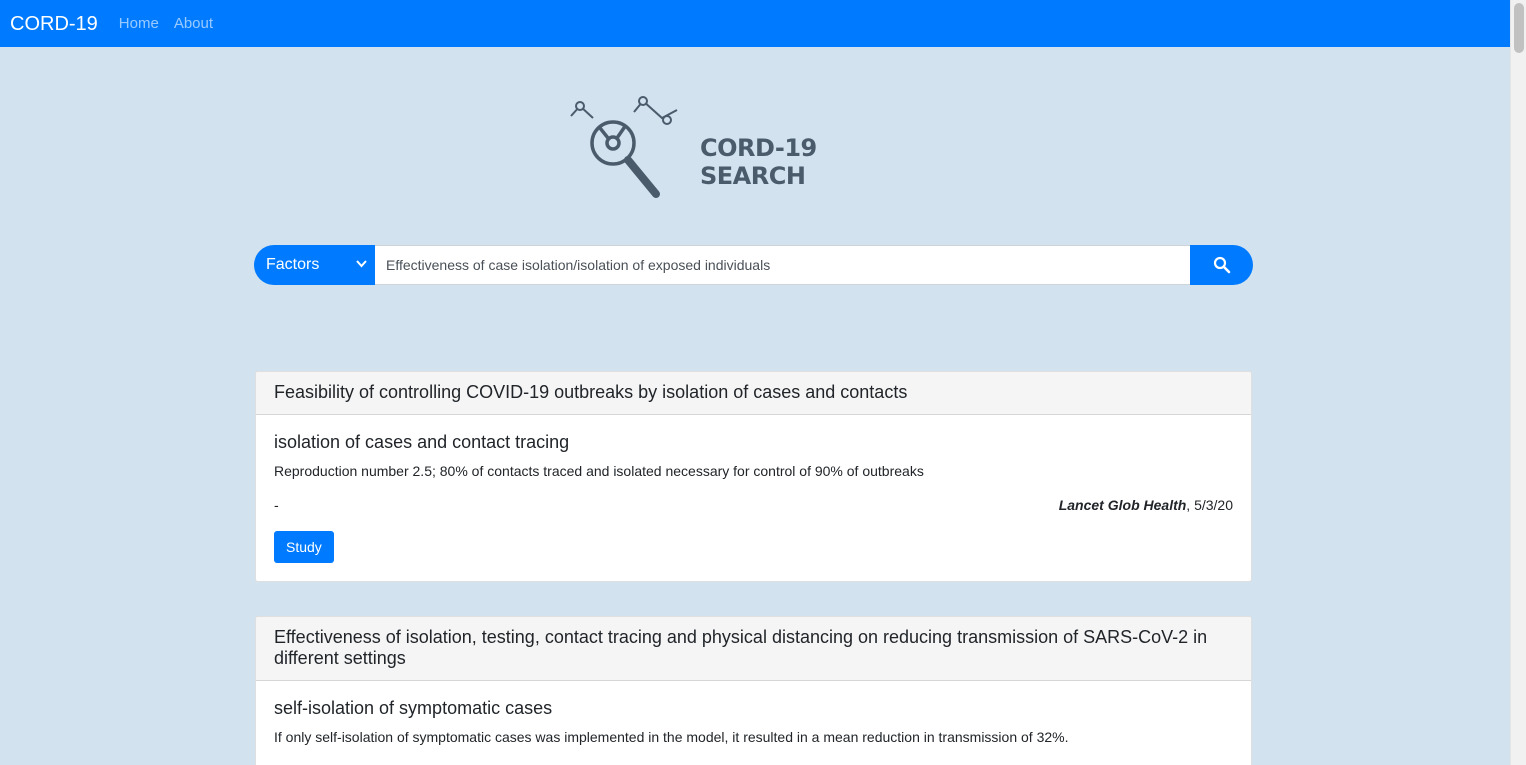 The height and width of the screenshot is (765, 1526). Describe the element at coordinates (755, 23) in the screenshot. I see `navbar: CORD-19 Home About` at that location.